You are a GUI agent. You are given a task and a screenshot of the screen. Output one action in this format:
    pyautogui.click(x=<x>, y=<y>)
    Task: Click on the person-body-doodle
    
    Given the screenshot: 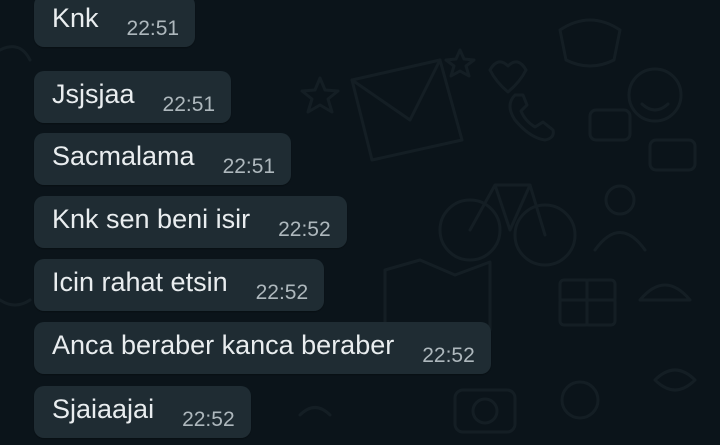 What is the action you would take?
    pyautogui.click(x=620, y=241)
    